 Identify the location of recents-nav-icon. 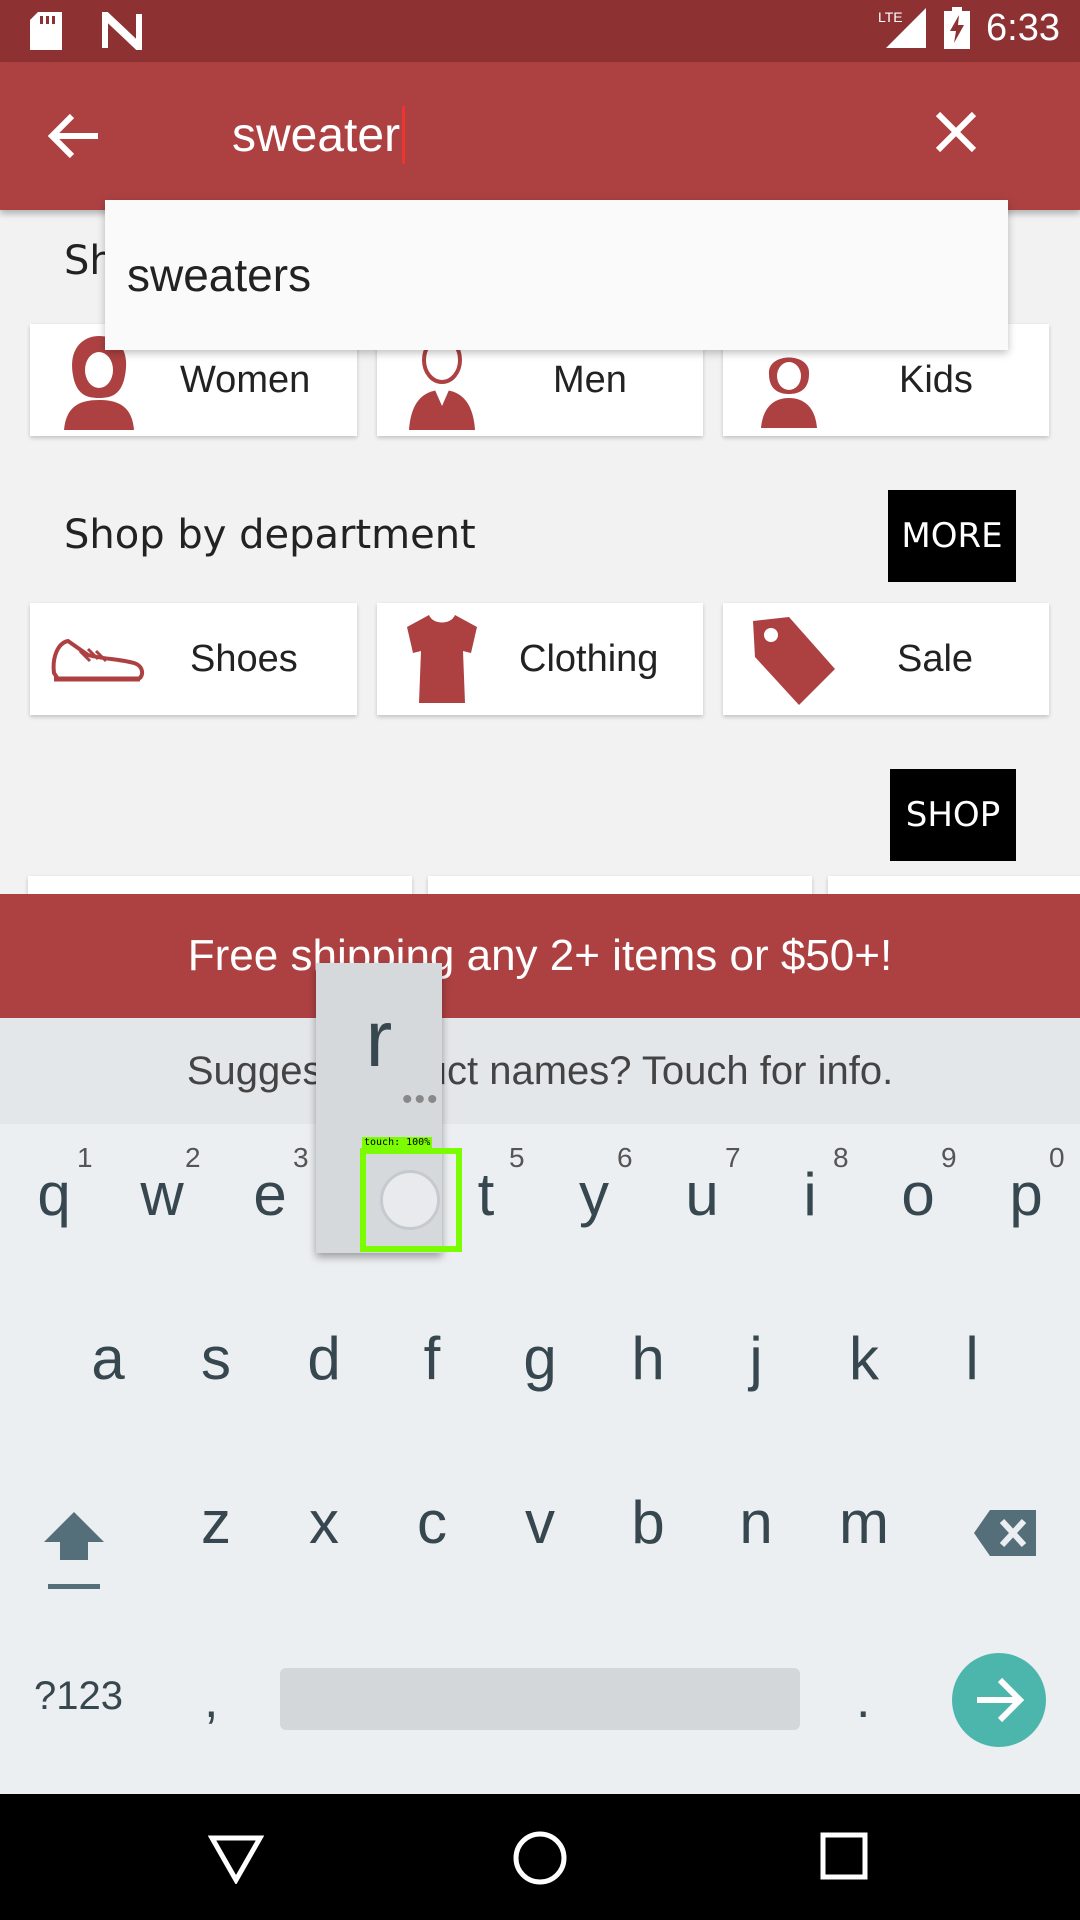
(844, 1856).